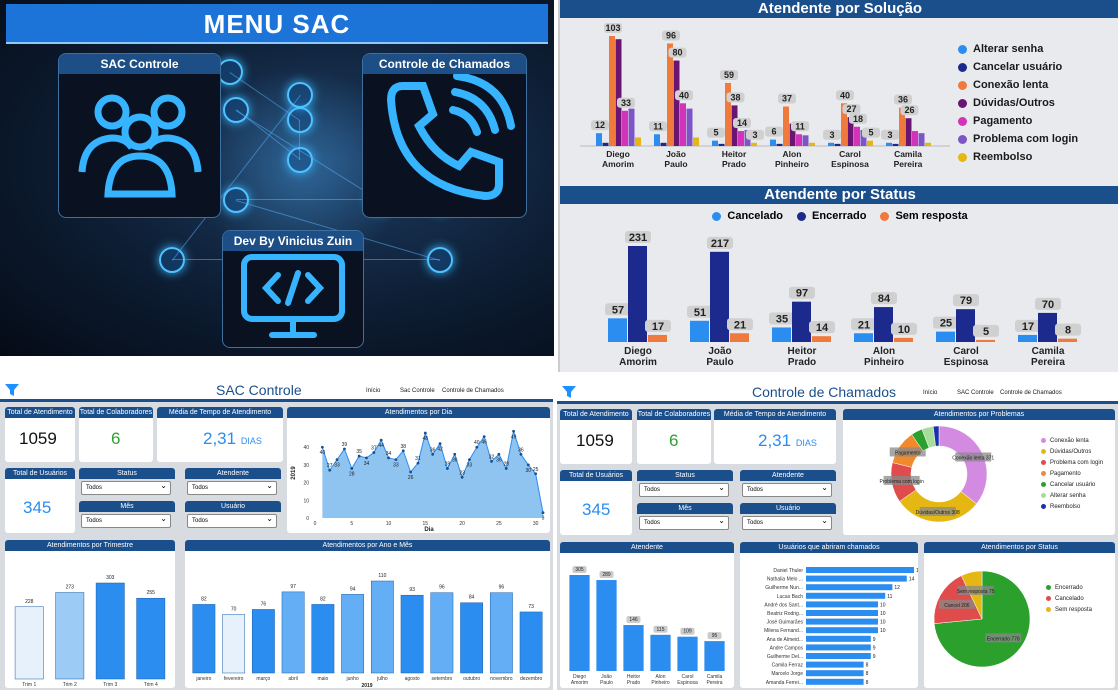 The image size is (1118, 690). What do you see at coordinates (917, 571) in the screenshot?
I see `data-label: 15` at bounding box center [917, 571].